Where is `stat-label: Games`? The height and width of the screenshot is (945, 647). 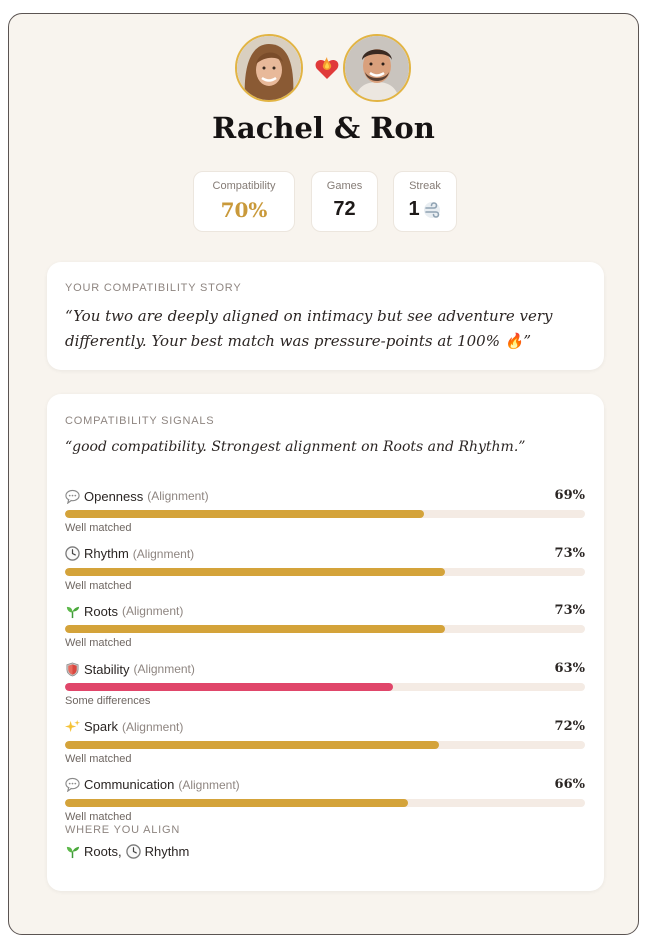 stat-label: Games is located at coordinates (344, 186).